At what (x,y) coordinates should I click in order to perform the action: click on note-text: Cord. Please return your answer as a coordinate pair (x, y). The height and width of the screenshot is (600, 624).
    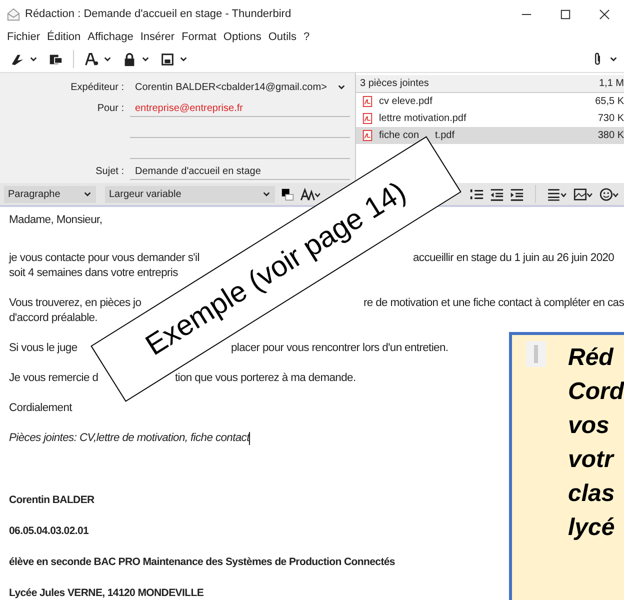
    Looking at the image, I should click on (596, 392).